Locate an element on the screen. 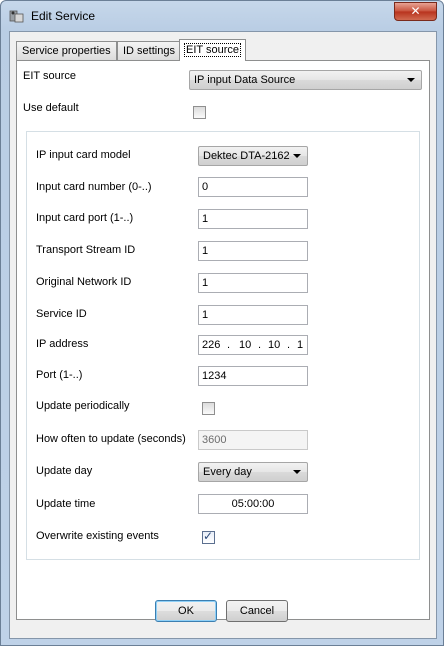 This screenshot has height=646, width=444. card-number-value: 0 is located at coordinates (205, 187).